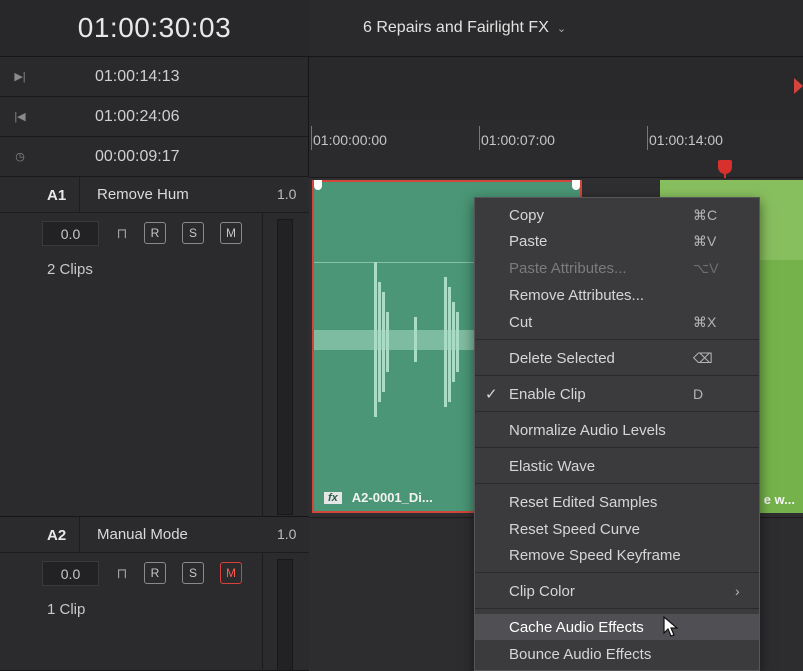  I want to click on mark-out-row: |◀ 01:00:24:06, so click(154, 117).